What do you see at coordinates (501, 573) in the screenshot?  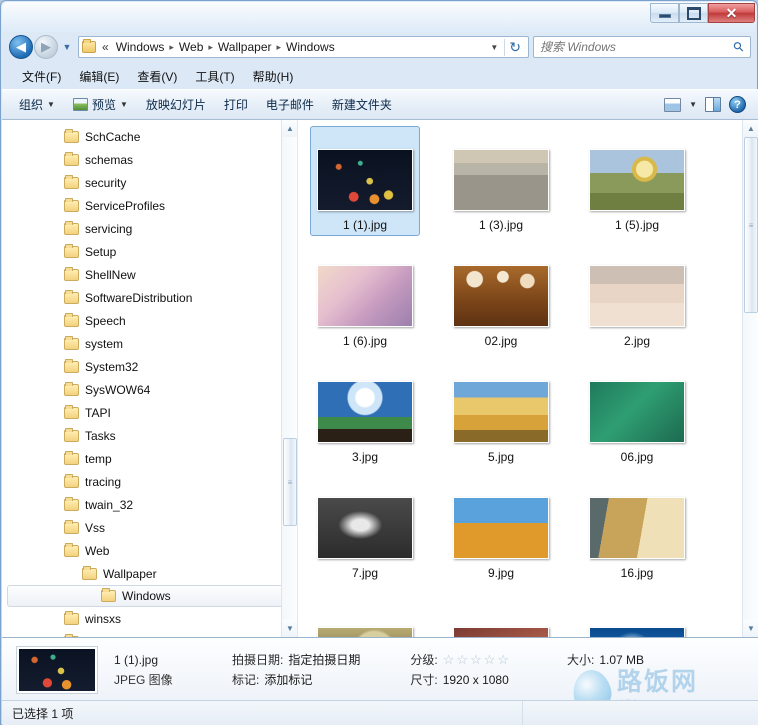 I see `file-name-label: 9.jpg` at bounding box center [501, 573].